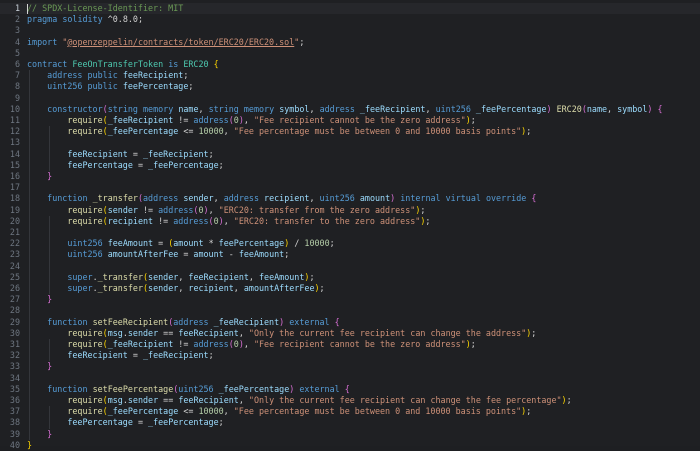  Describe the element at coordinates (82, 19) in the screenshot. I see `code-token: solidity` at that location.